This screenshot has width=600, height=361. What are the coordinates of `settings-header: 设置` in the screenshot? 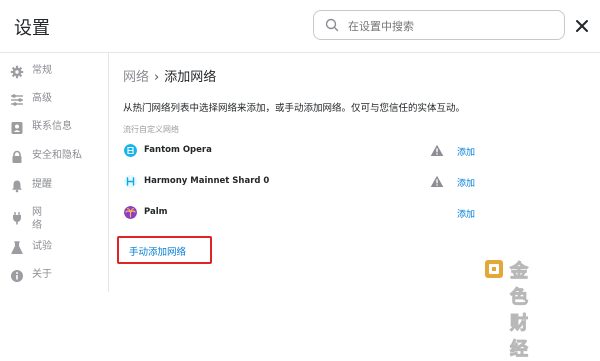 It's located at (300, 26).